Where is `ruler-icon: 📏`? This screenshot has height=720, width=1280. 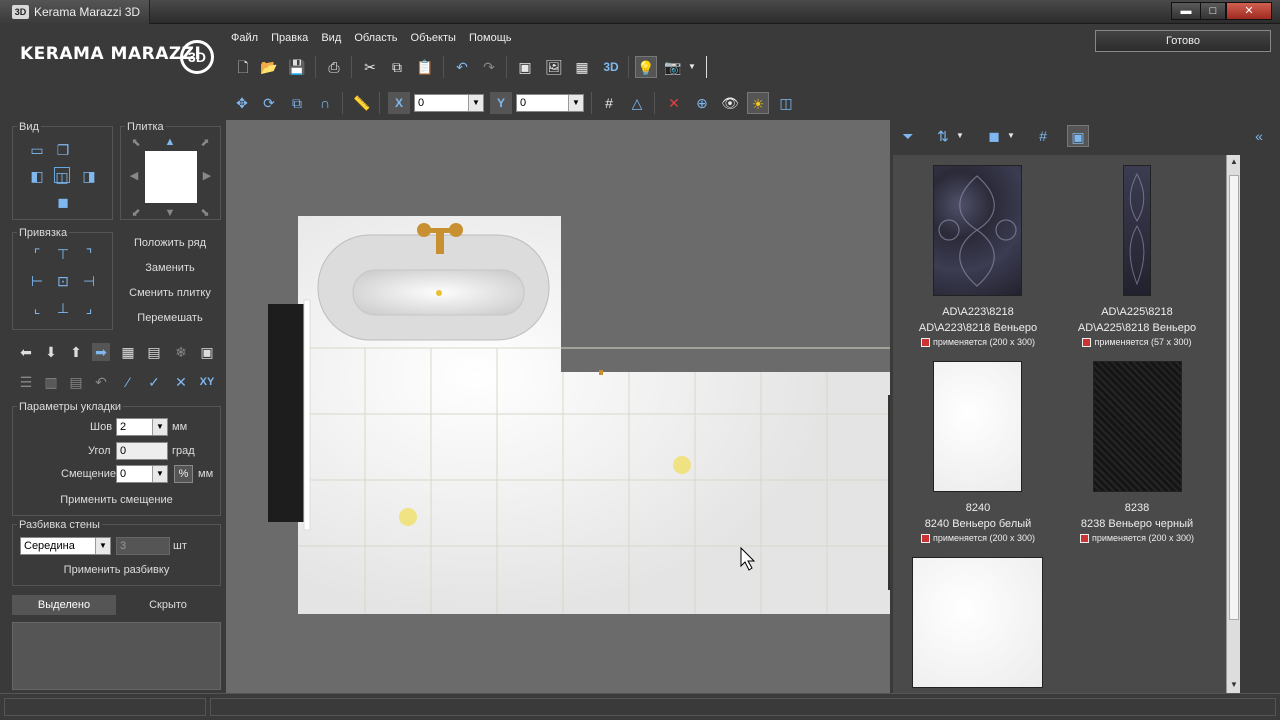
ruler-icon: 📏 is located at coordinates (362, 103).